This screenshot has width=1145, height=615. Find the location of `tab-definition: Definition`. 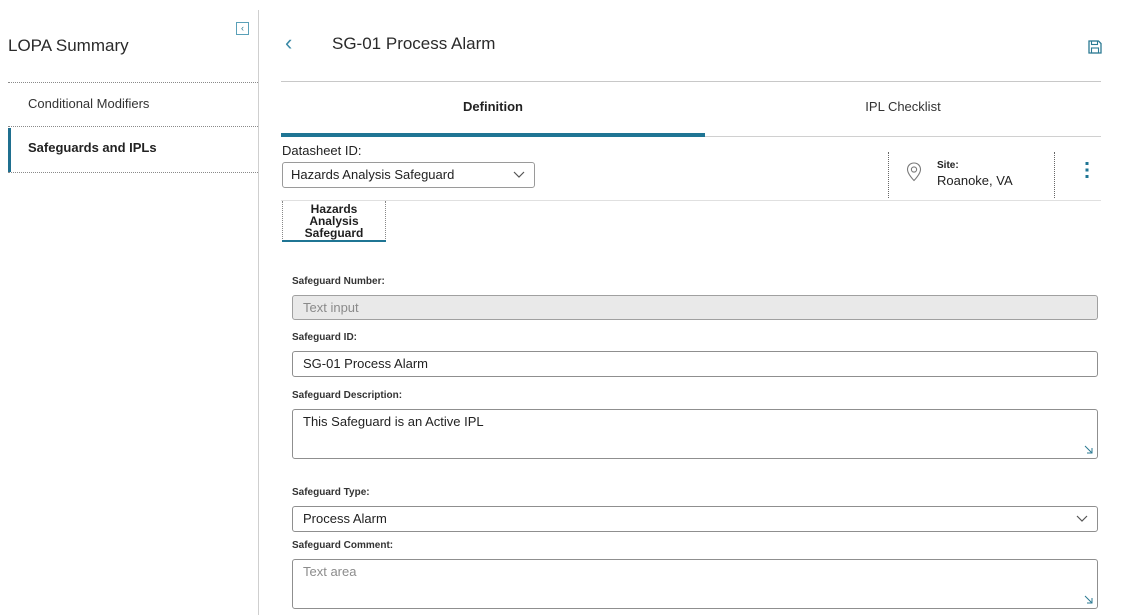

tab-definition: Definition is located at coordinates (493, 106).